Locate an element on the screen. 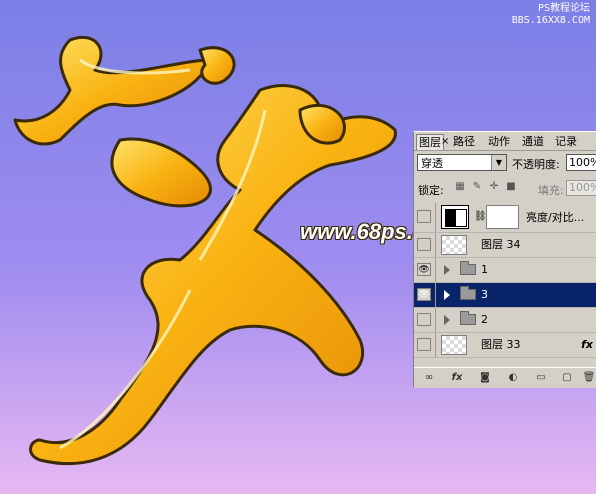  layer-row: 图层 34 is located at coordinates (505, 245).